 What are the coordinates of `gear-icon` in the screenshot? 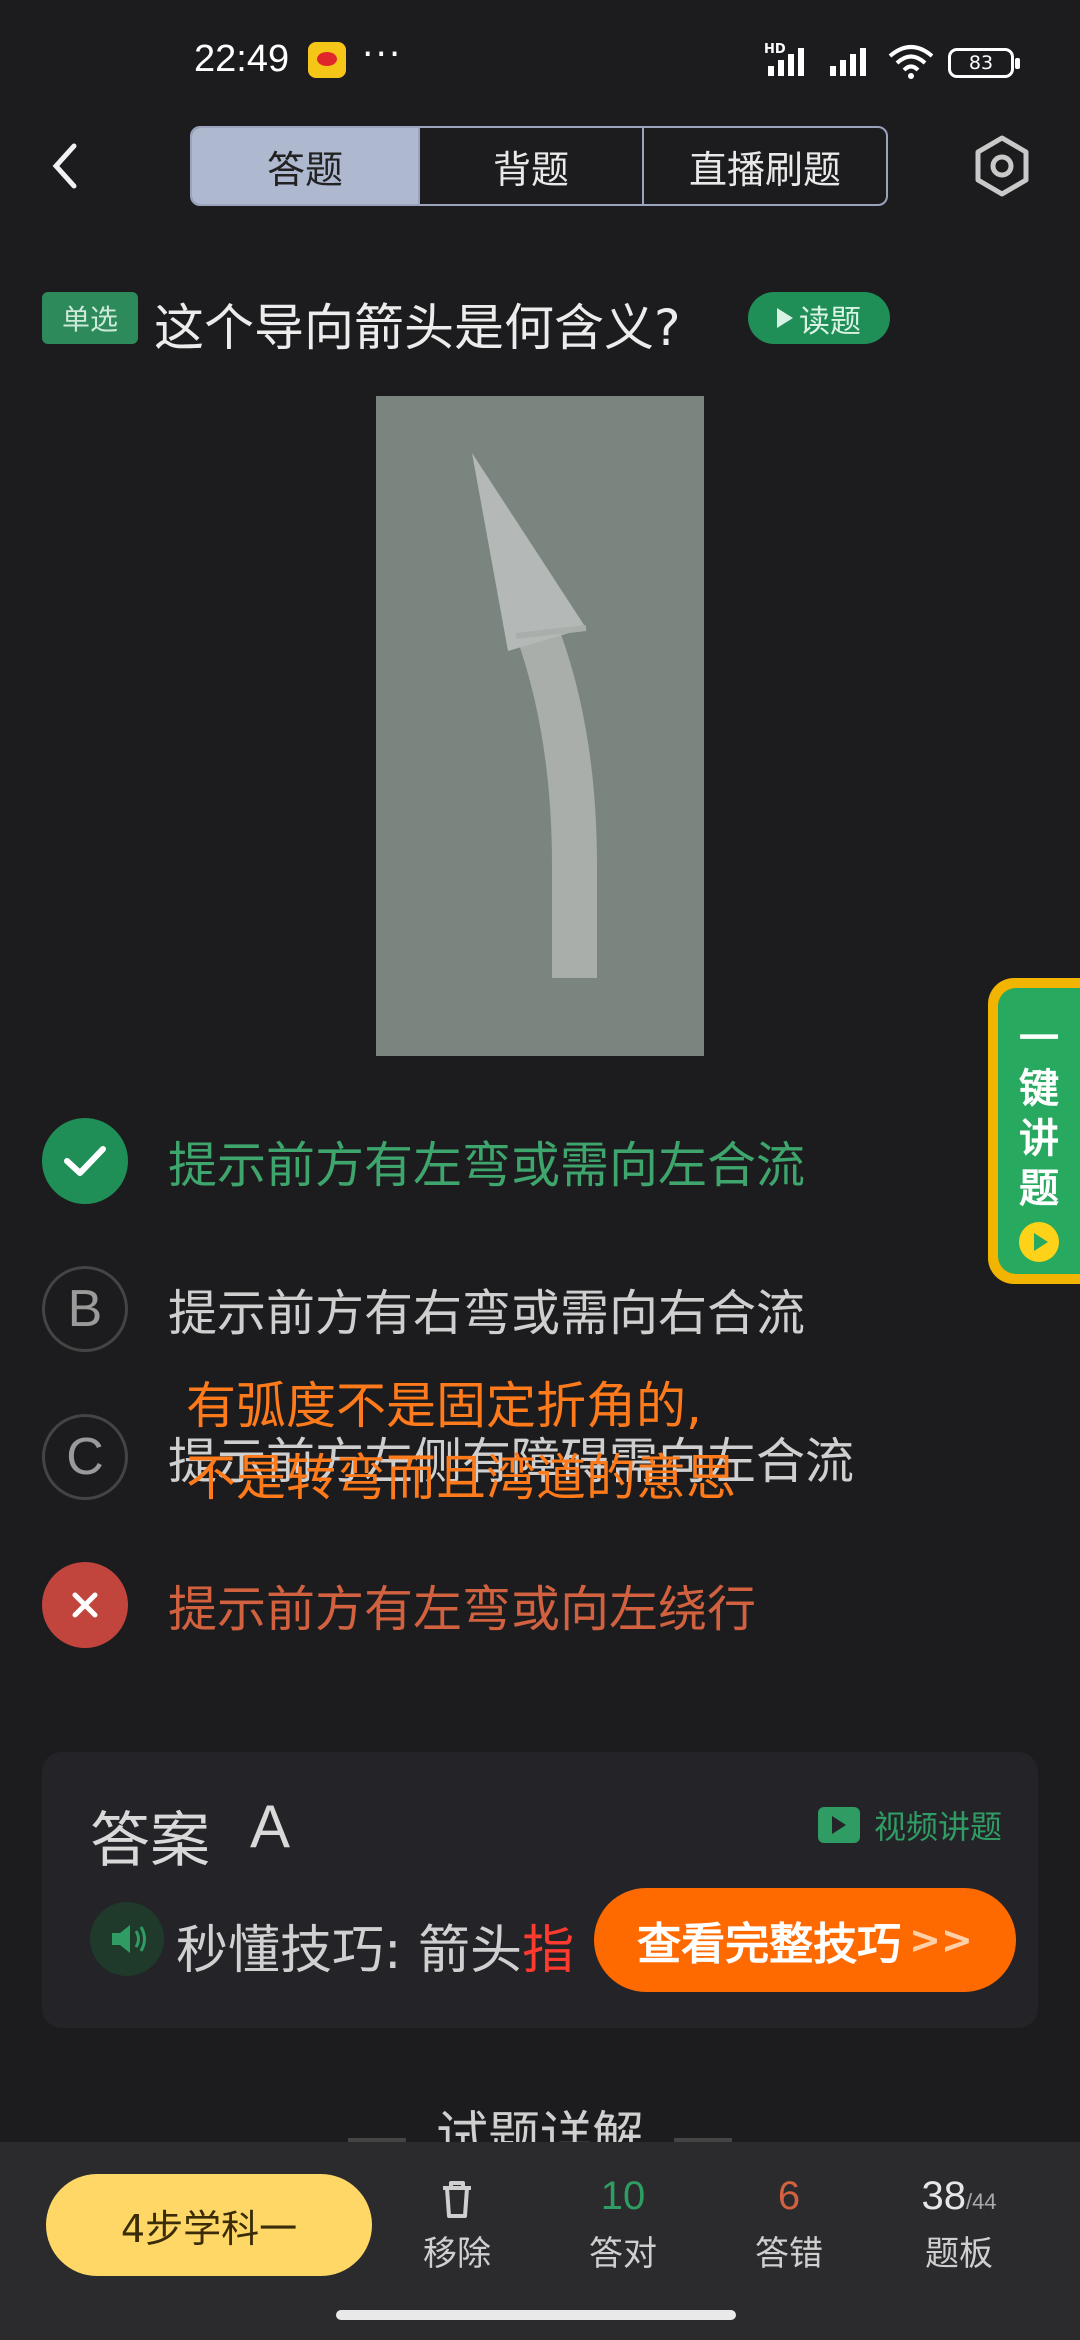 It's located at (1002, 166).